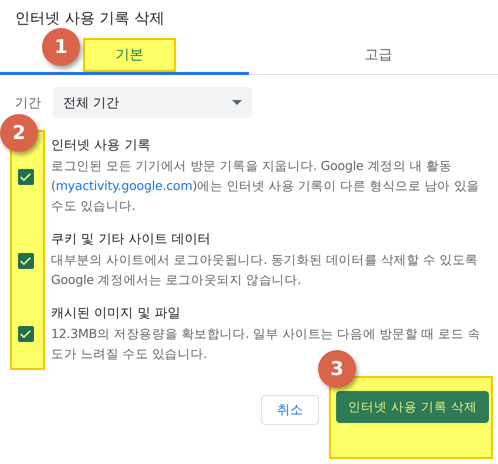  I want to click on option-title: 캐시된 이미지 및 파일, so click(116, 314).